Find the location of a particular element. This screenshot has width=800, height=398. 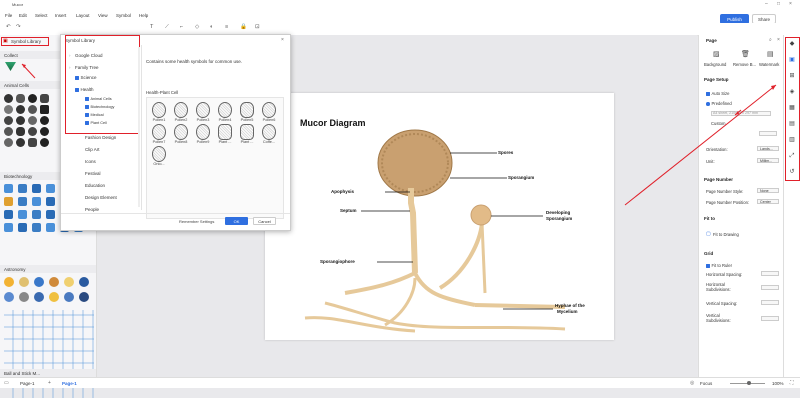

shape-icon: ◇ is located at coordinates (197, 27).